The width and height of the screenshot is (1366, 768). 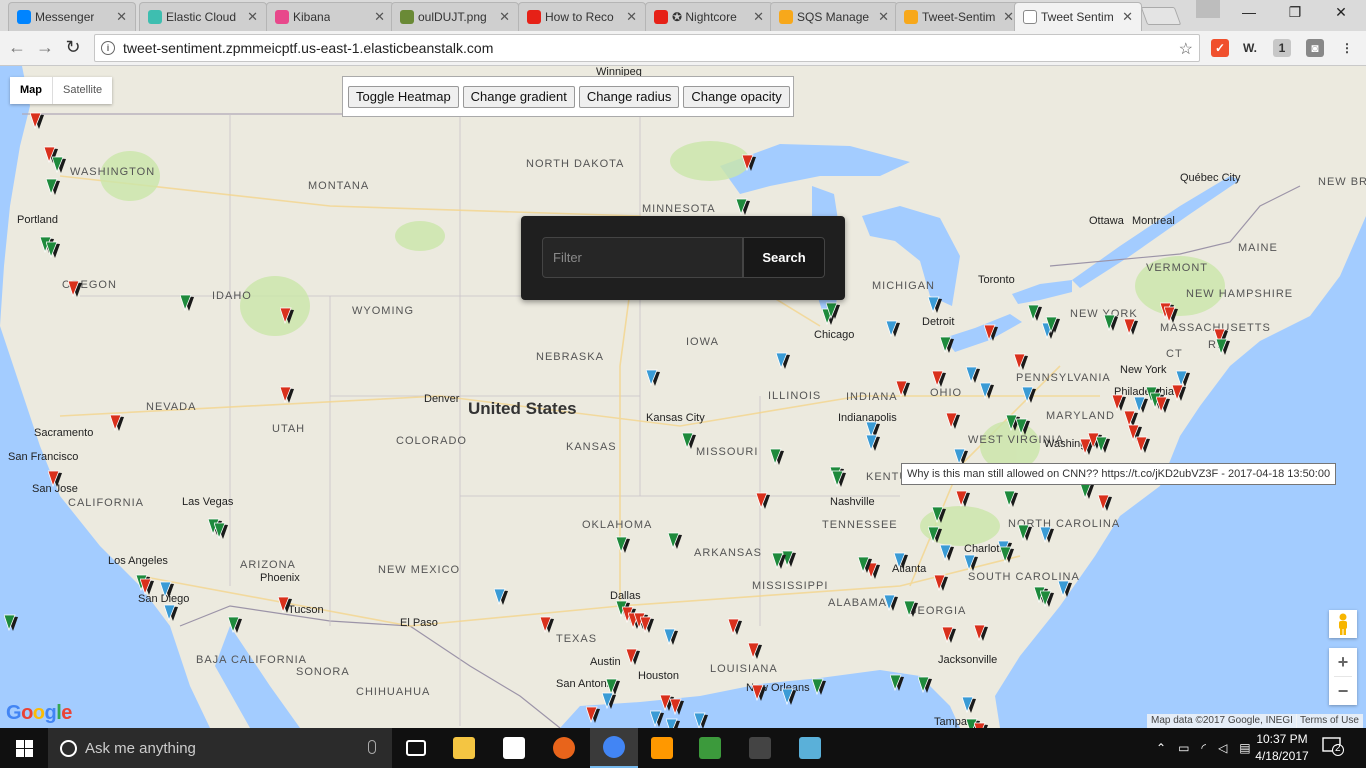 I want to click on extension-icon: ◙, so click(x=1315, y=48).